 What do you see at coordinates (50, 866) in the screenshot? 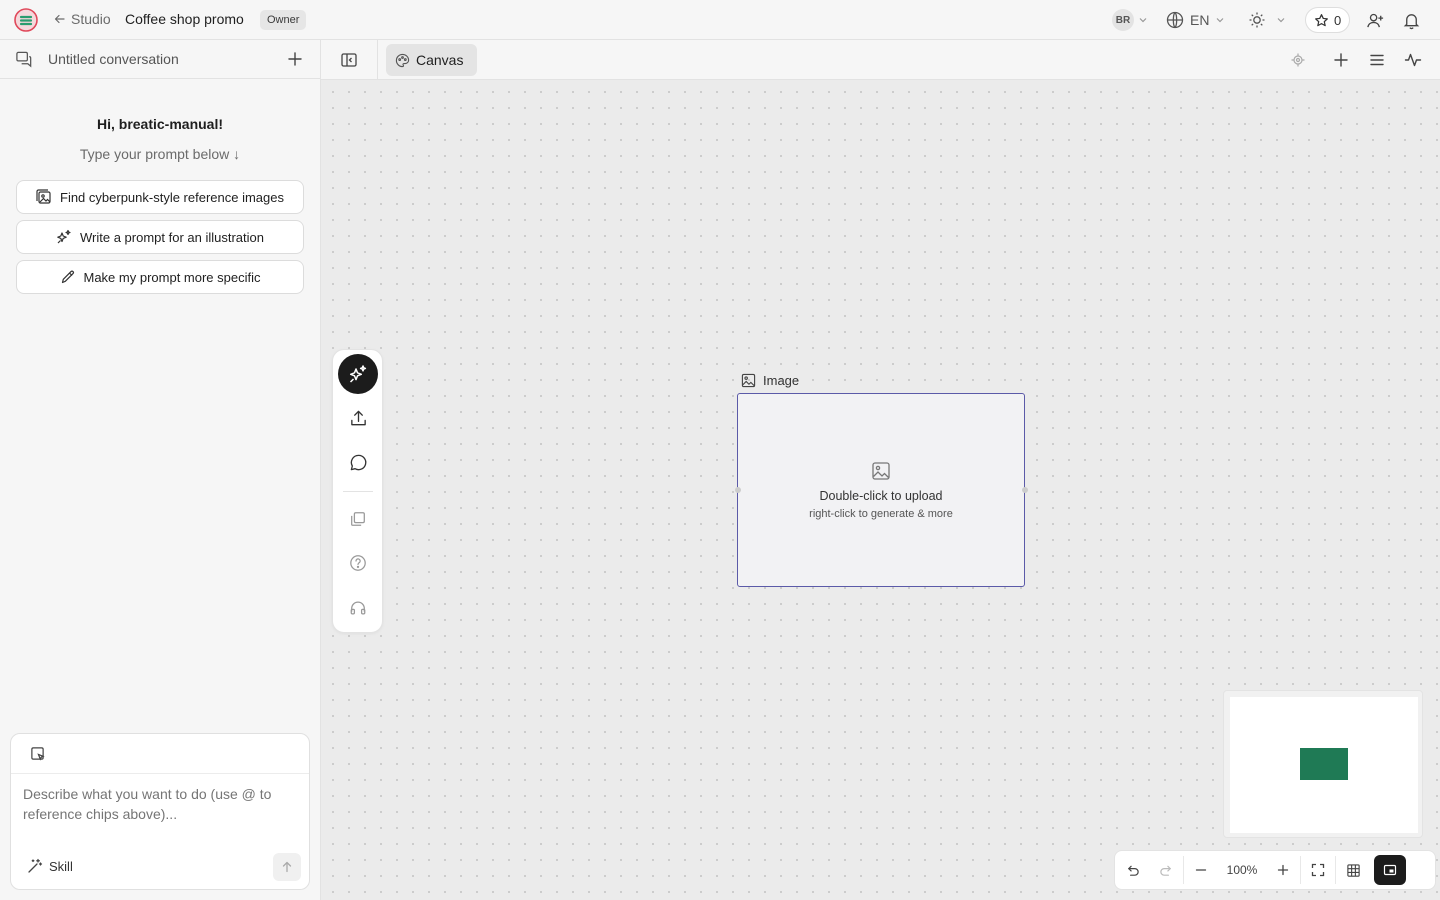
I see `skill-button: Skill` at bounding box center [50, 866].